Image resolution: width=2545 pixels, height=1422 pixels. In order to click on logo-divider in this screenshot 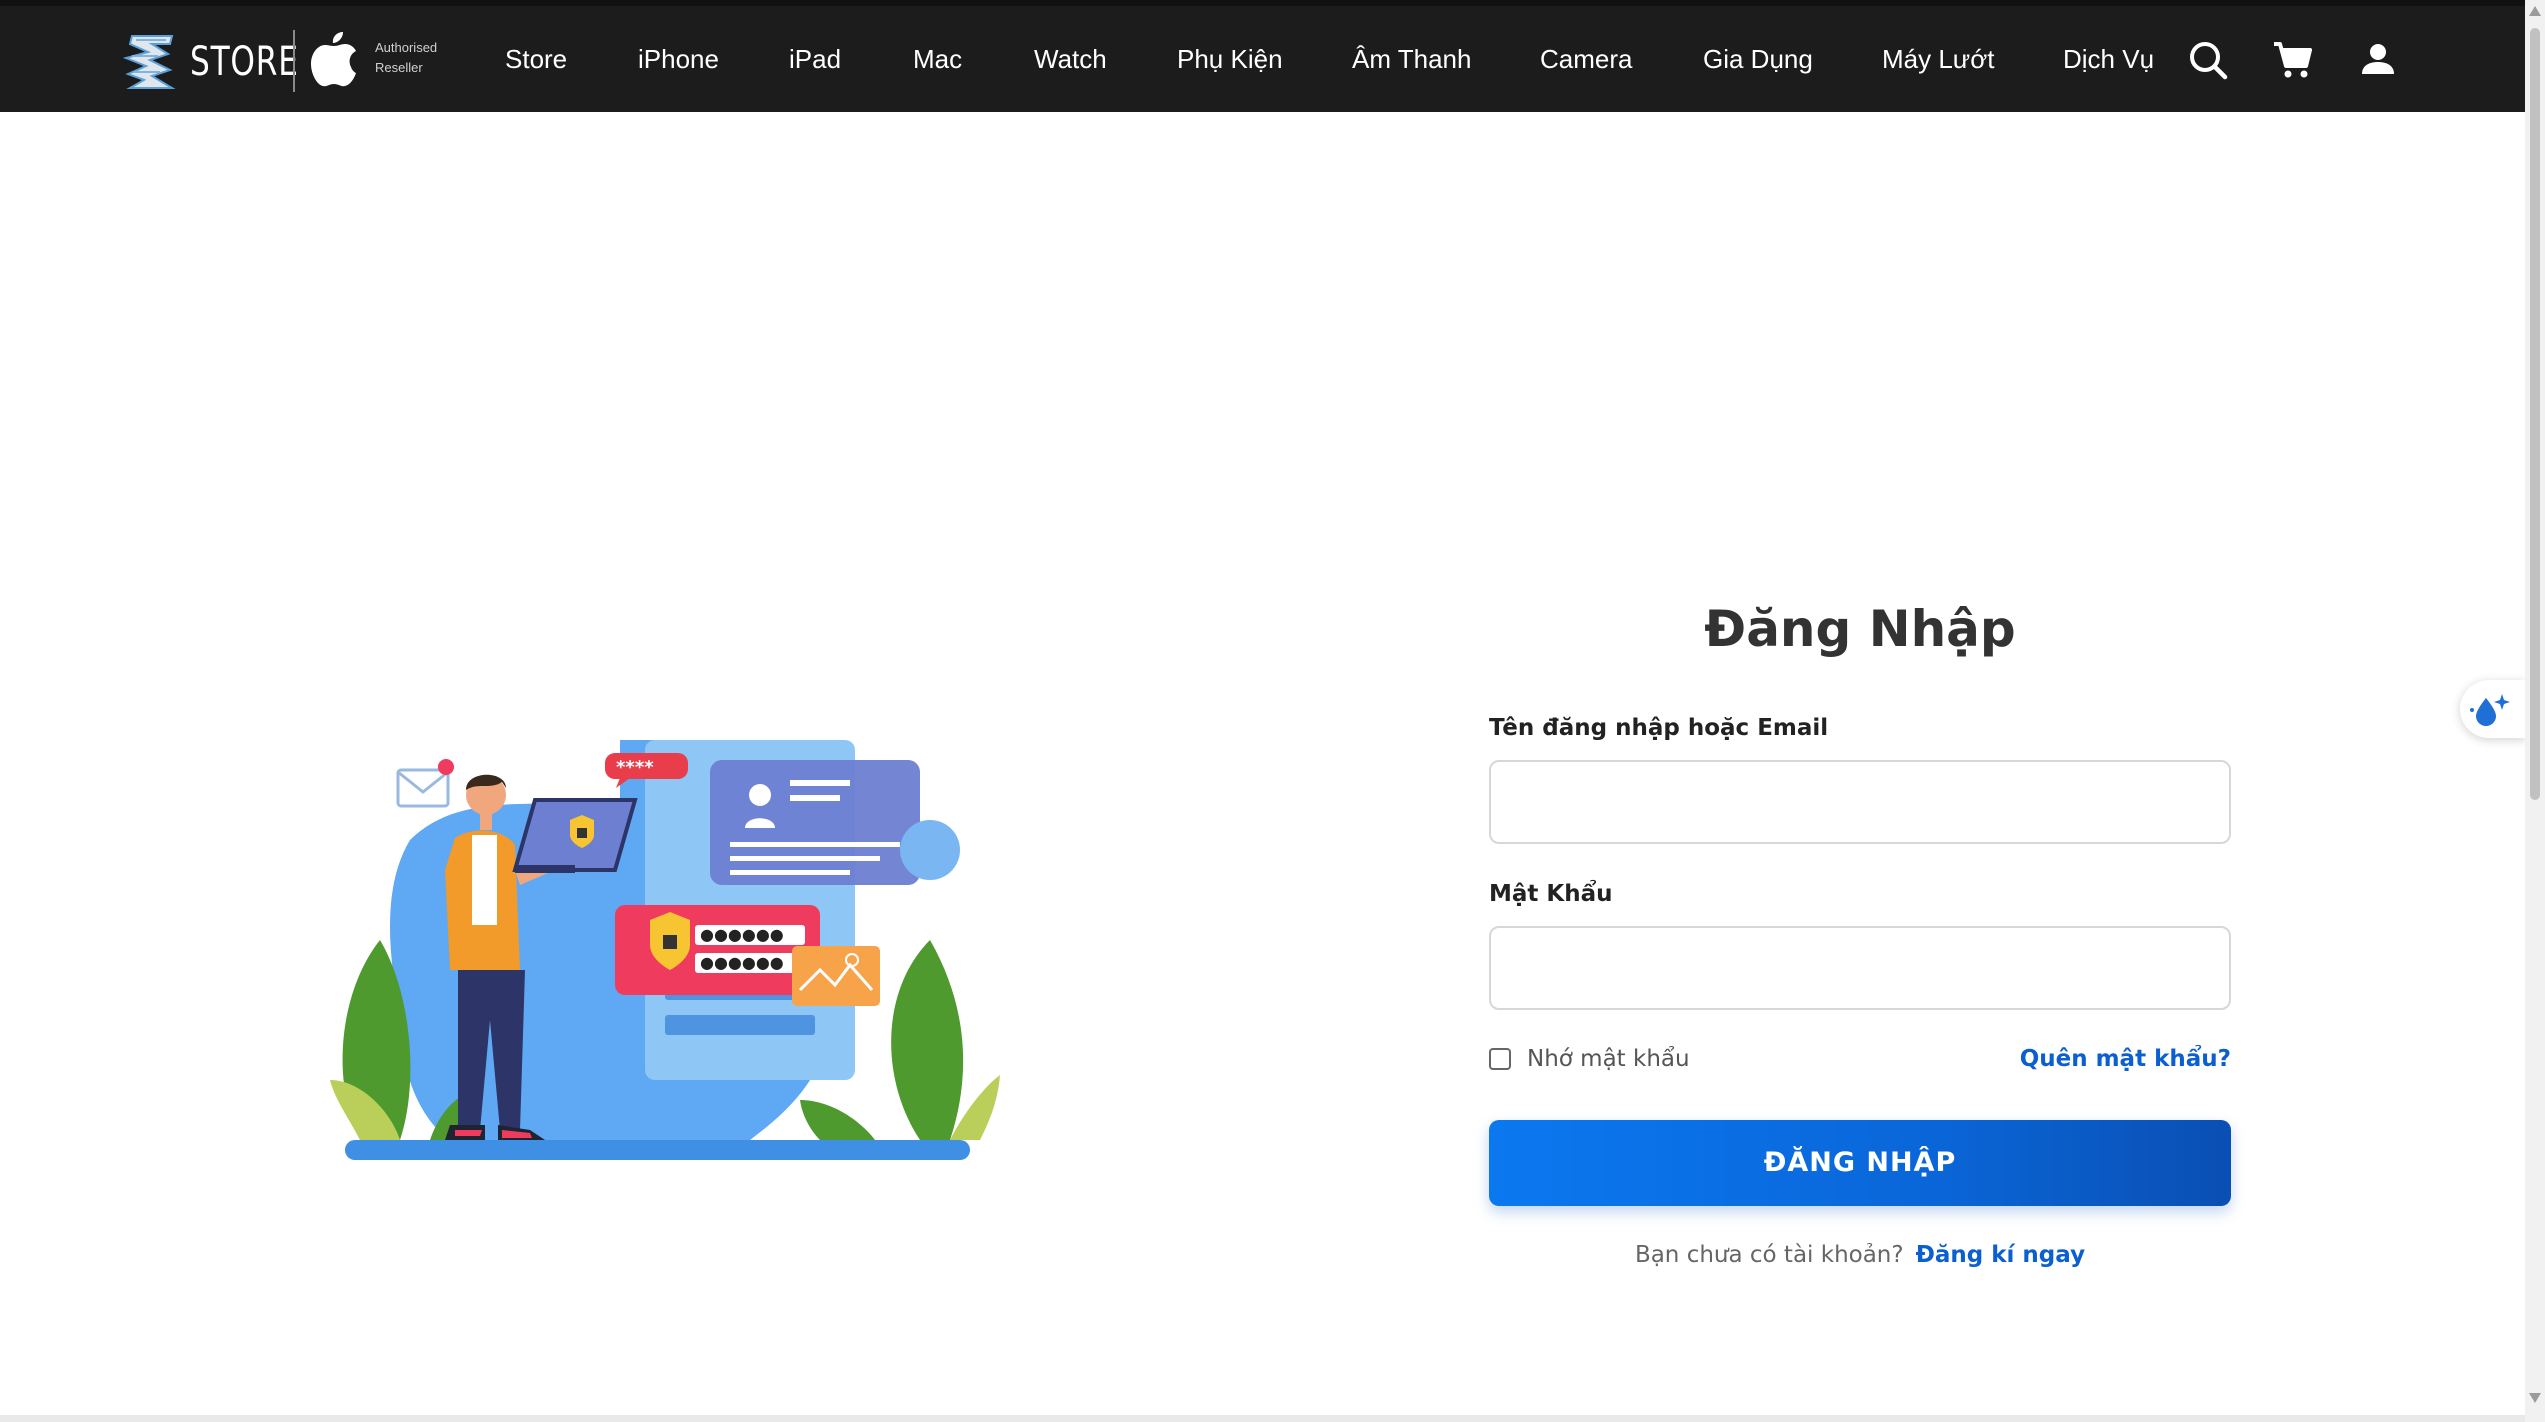, I will do `click(294, 61)`.